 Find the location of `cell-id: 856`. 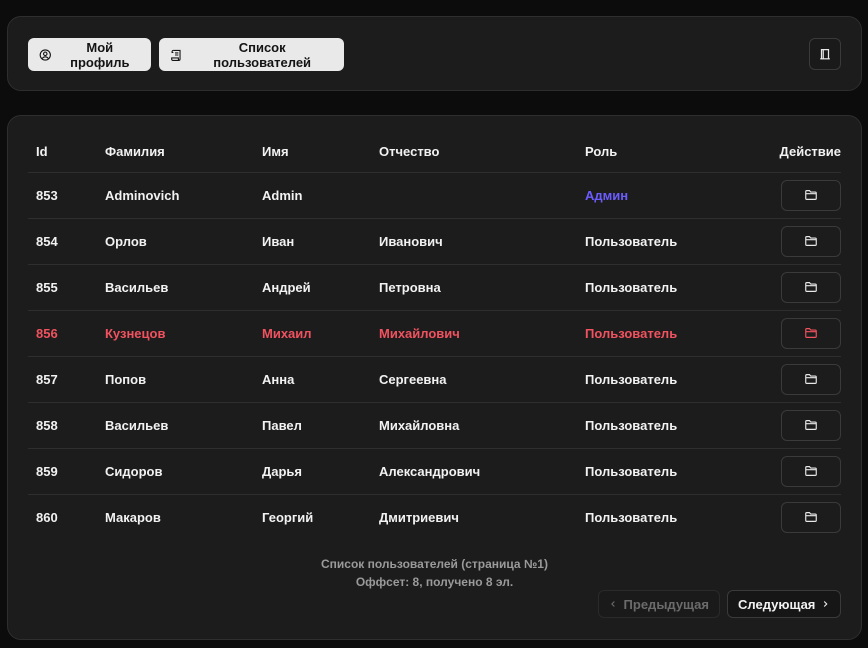

cell-id: 856 is located at coordinates (62, 333).